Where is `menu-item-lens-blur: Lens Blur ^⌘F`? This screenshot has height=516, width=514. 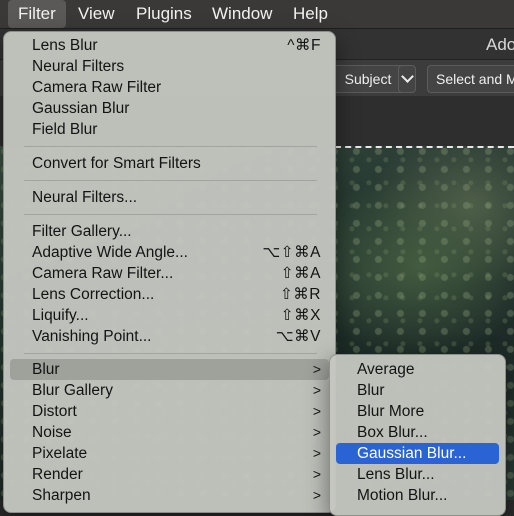 menu-item-lens-blur: Lens Blur ^⌘F is located at coordinates (169, 45).